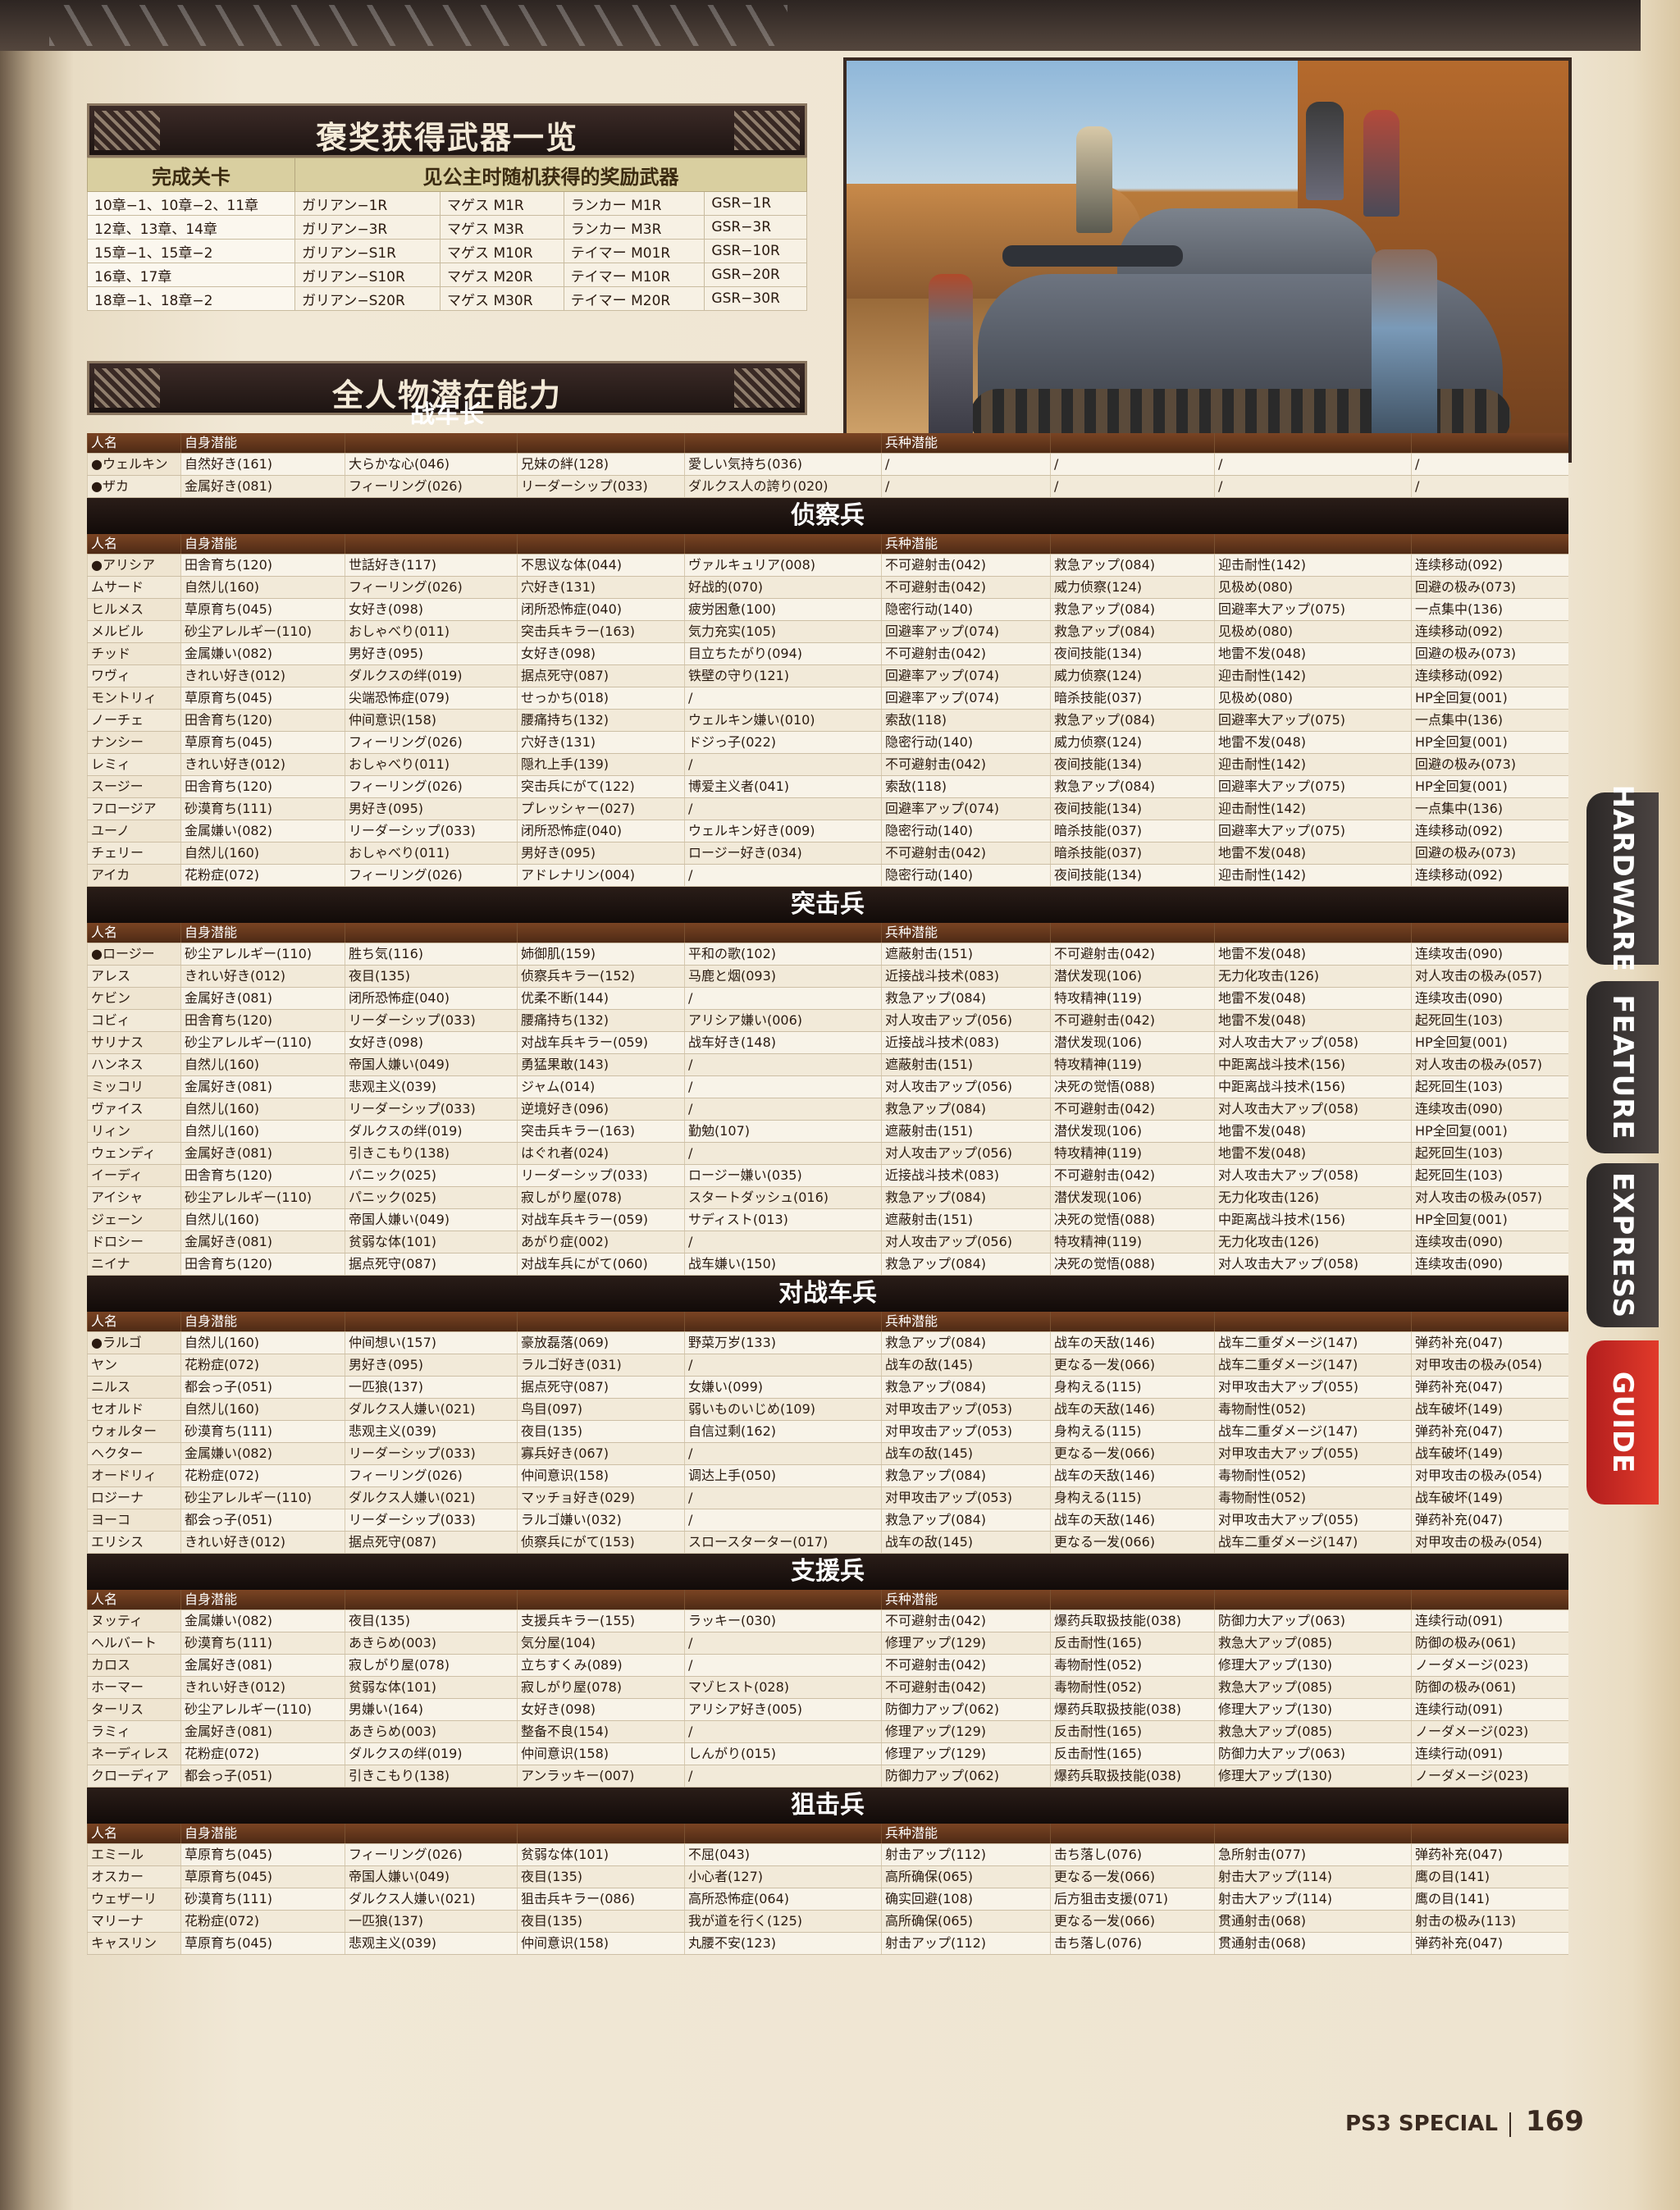  I want to click on self-potential-cell: 女好き(098), so click(601, 1709).